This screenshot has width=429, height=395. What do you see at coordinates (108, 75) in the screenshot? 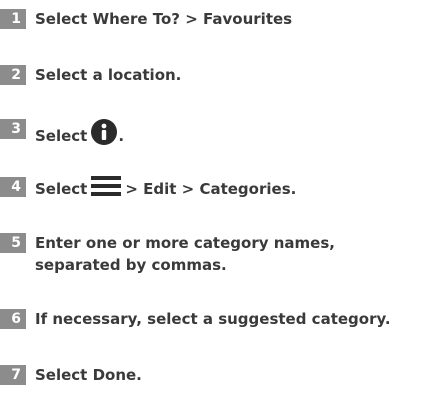
I see `step-text: Select a location.` at bounding box center [108, 75].